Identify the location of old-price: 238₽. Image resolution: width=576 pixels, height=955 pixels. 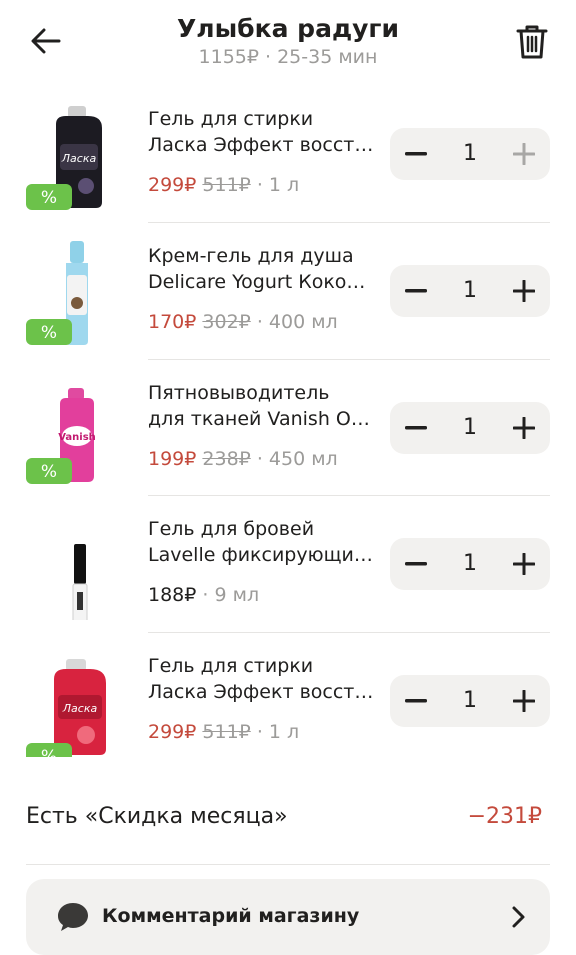
(226, 459).